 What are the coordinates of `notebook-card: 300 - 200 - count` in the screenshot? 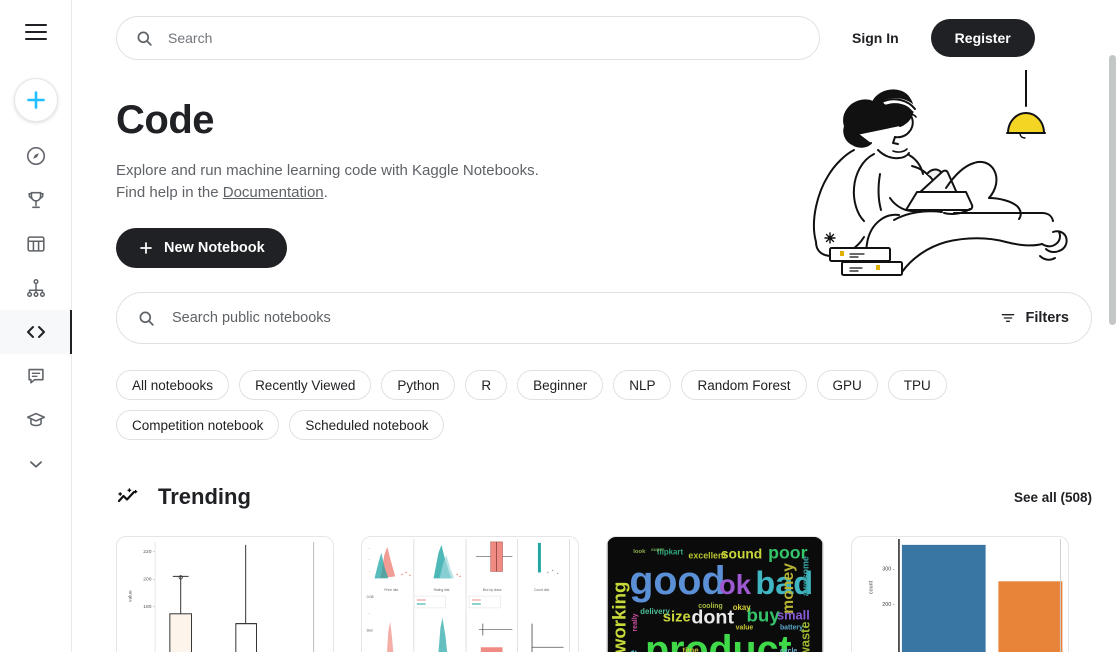 It's located at (960, 594).